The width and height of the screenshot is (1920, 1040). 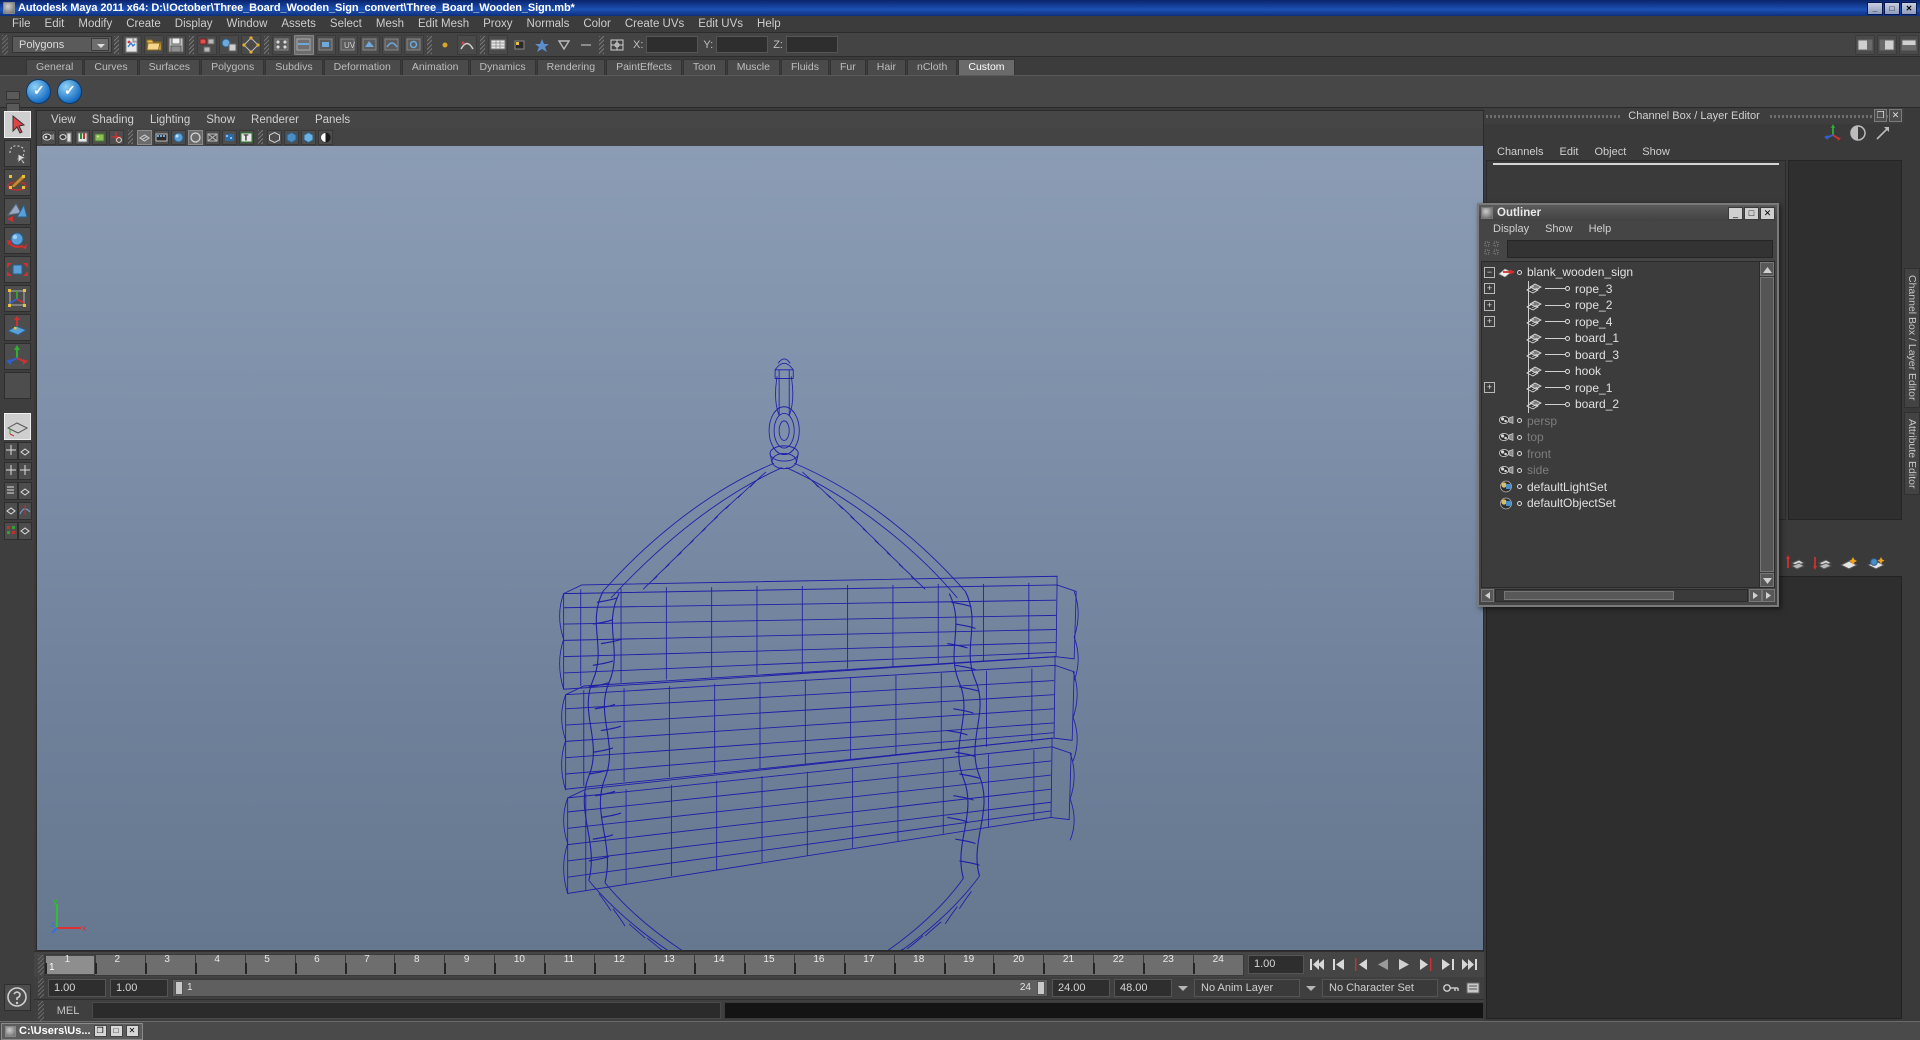 What do you see at coordinates (143, 24) in the screenshot?
I see `menu-create: Create` at bounding box center [143, 24].